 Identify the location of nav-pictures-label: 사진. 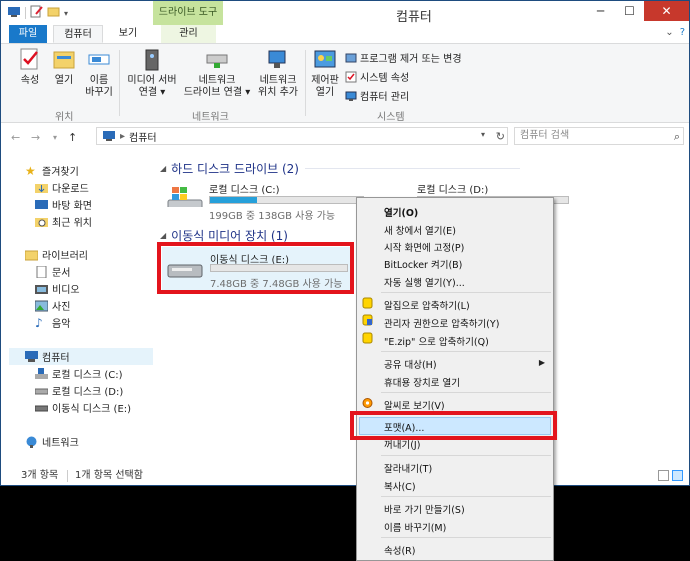
(61, 307).